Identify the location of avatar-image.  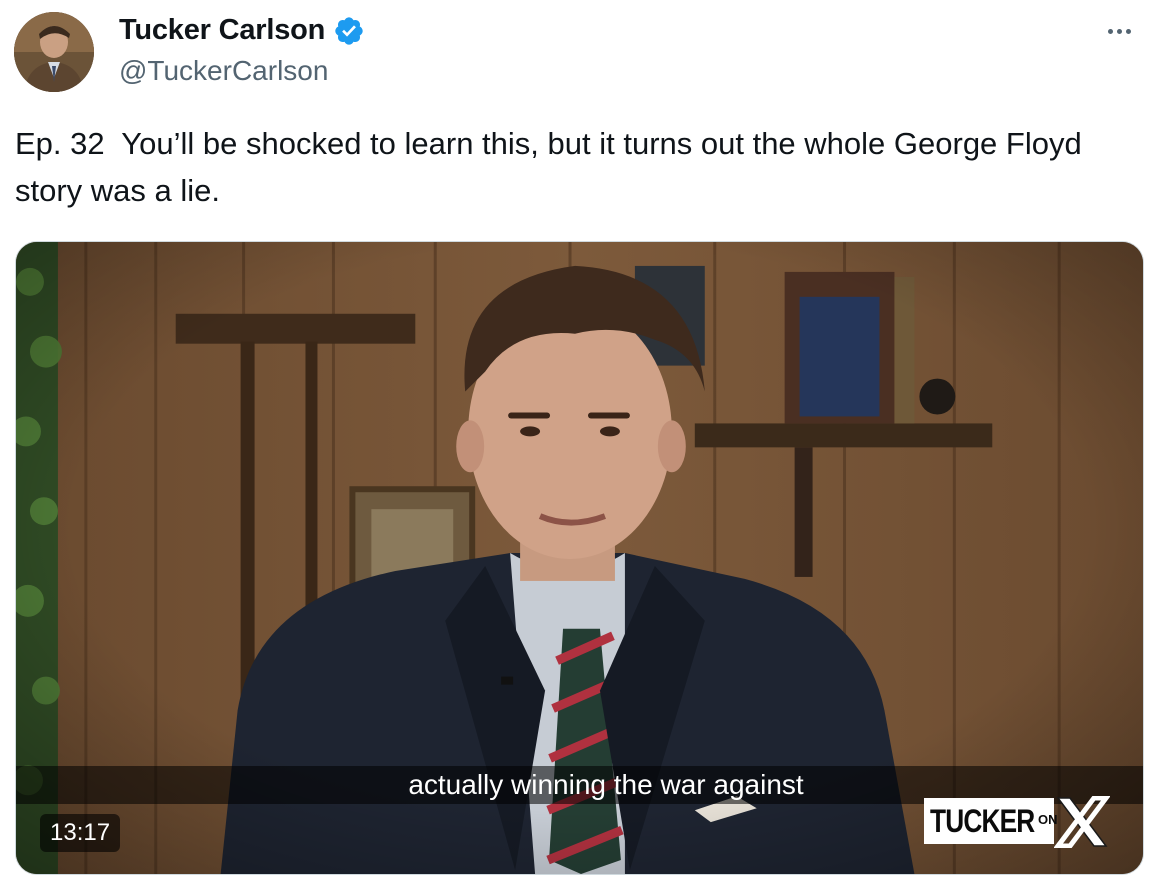
(54, 52).